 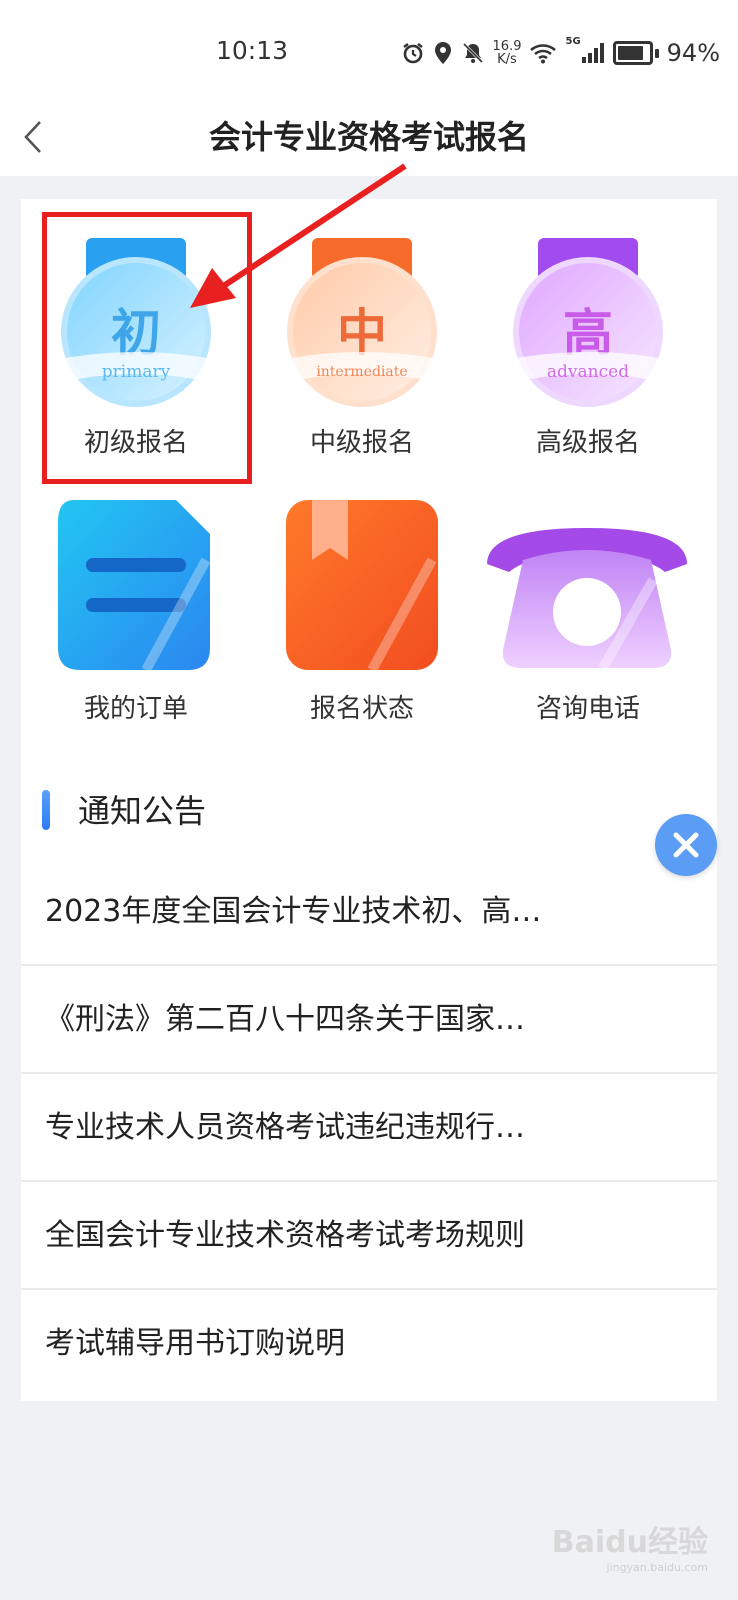 I want to click on cellular-signal-icon, so click(x=592, y=53).